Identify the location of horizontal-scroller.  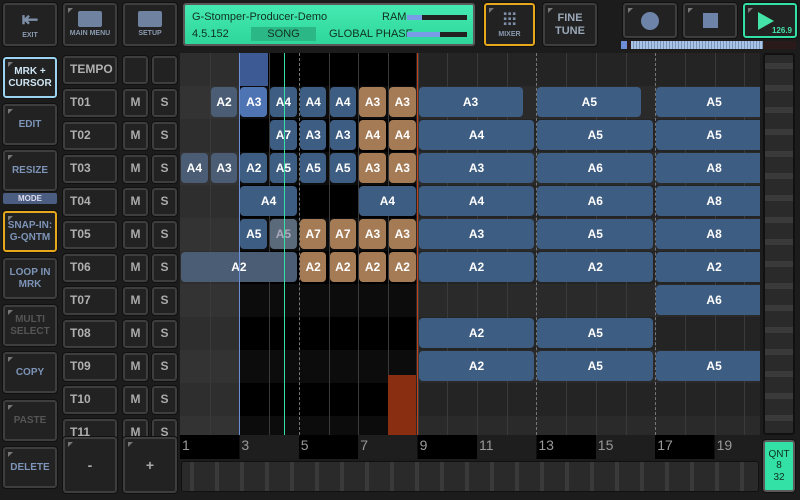
(470, 476).